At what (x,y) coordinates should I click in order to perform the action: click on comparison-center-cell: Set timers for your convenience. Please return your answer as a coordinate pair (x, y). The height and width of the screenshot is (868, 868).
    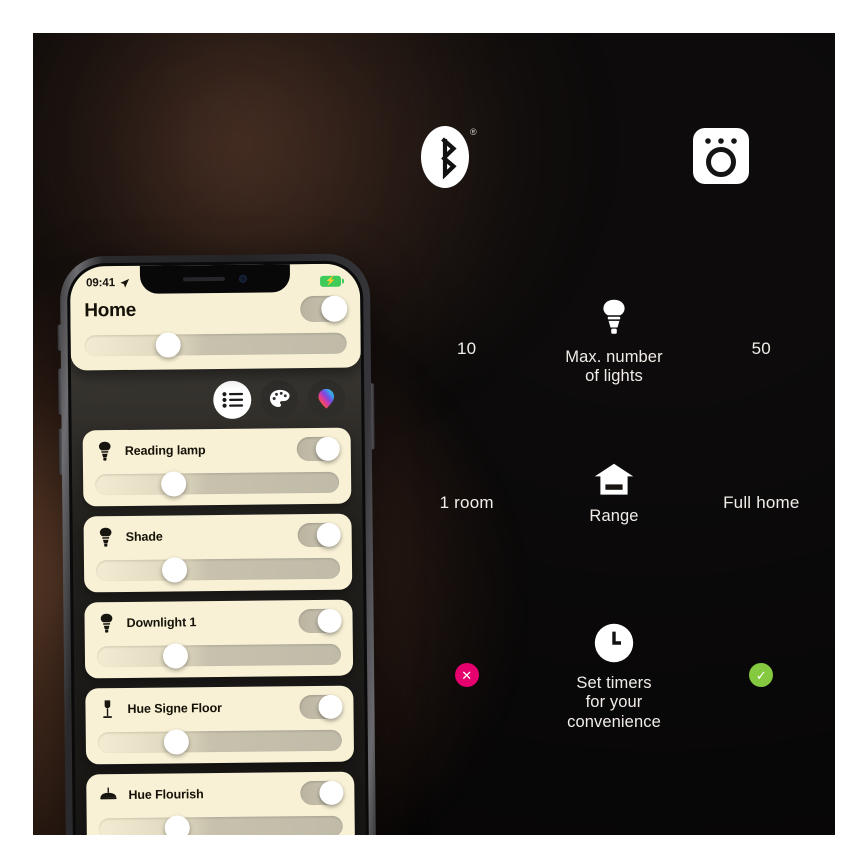
    Looking at the image, I should click on (613, 677).